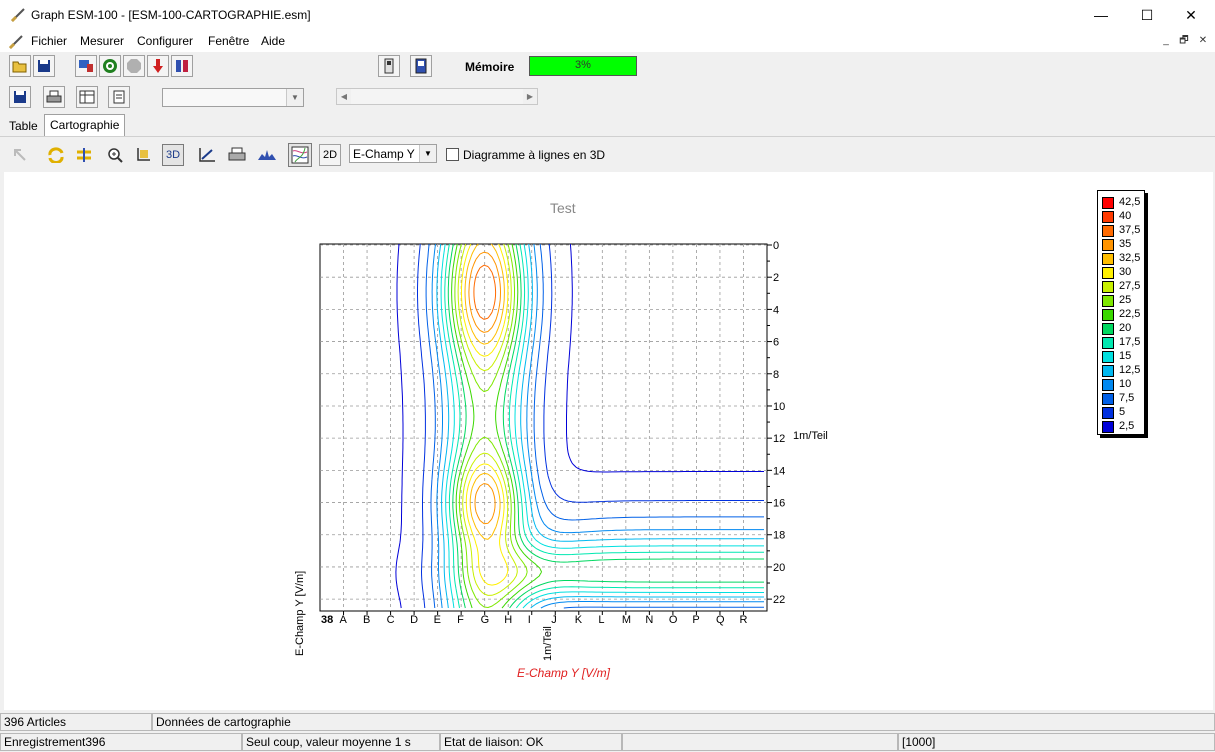 The height and width of the screenshot is (752, 1215). Describe the element at coordinates (720, 620) in the screenshot. I see `x-tick-label: Q` at that location.